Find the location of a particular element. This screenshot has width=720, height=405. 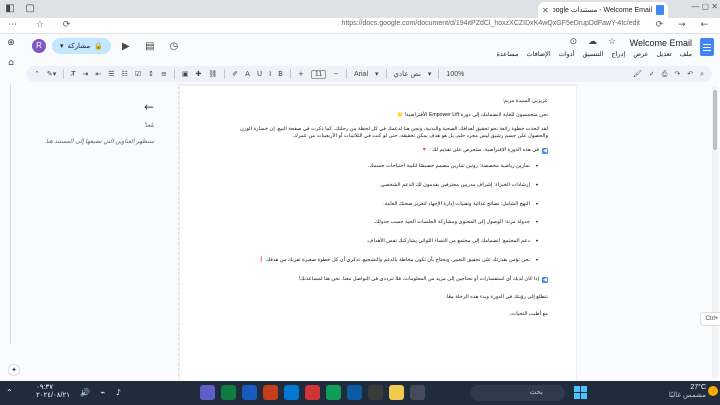

link-icon: ⛓ is located at coordinates (212, 74).